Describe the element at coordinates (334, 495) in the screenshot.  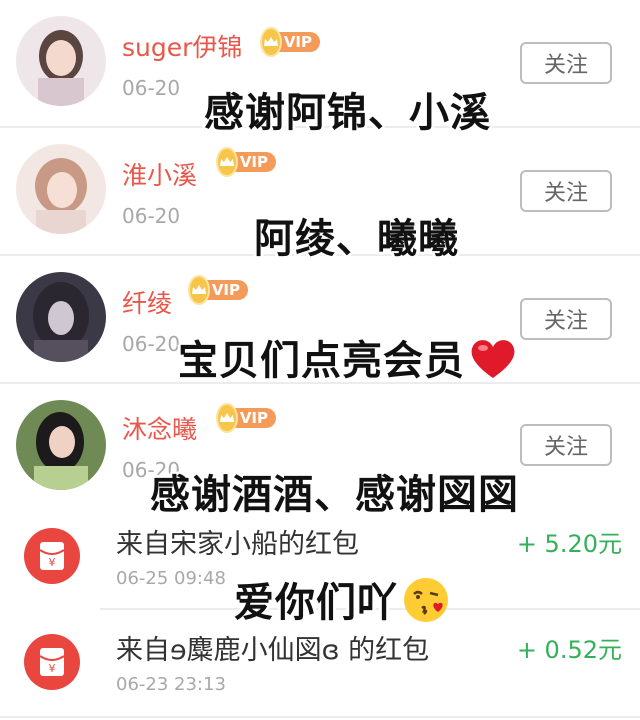
I see `caption-line-4: 感谢酒酒、感谢図図` at that location.